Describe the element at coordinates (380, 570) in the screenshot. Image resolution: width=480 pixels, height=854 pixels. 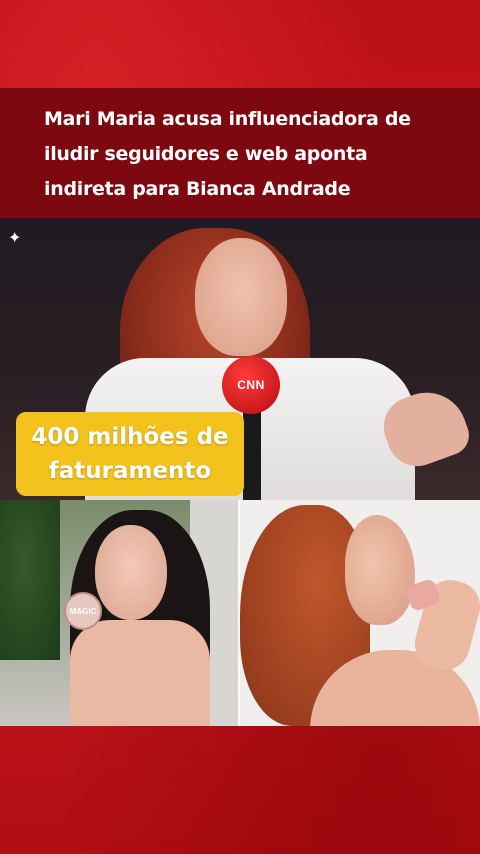
I see `woman-face-profile` at that location.